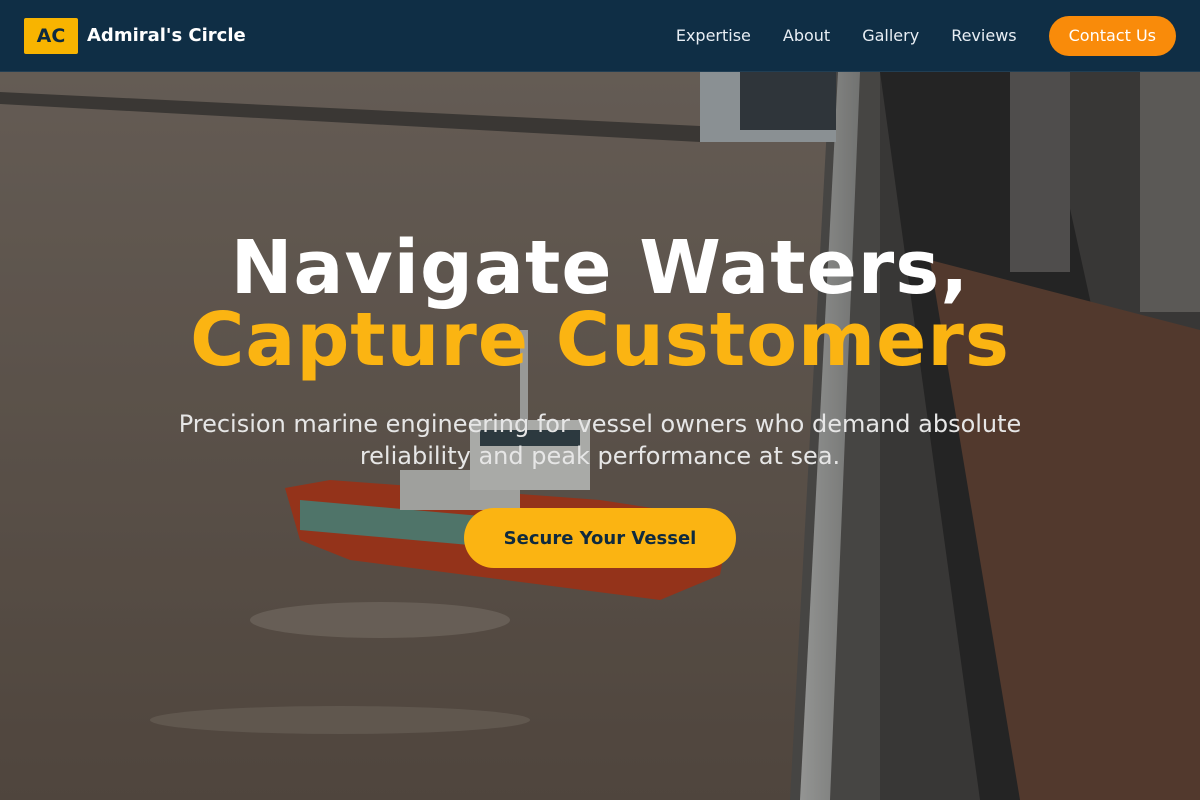 This screenshot has height=800, width=1200. What do you see at coordinates (890, 35) in the screenshot?
I see `nav-link-gallery: Gallery` at bounding box center [890, 35].